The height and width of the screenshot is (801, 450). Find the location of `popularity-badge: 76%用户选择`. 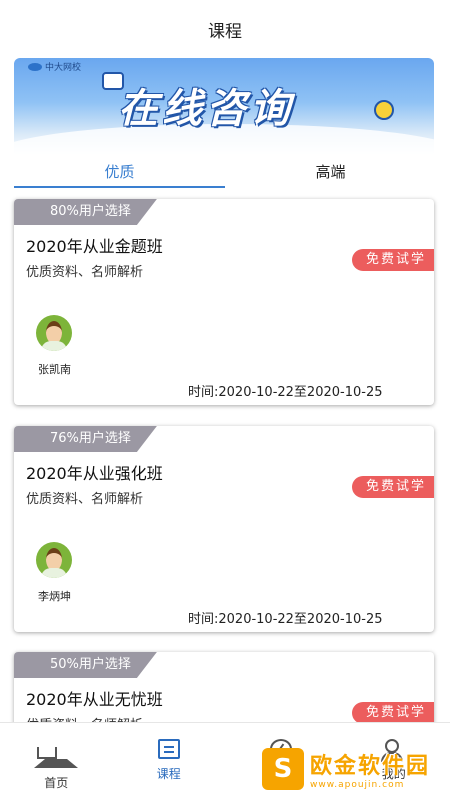

popularity-badge: 76%用户选择 is located at coordinates (85, 439).